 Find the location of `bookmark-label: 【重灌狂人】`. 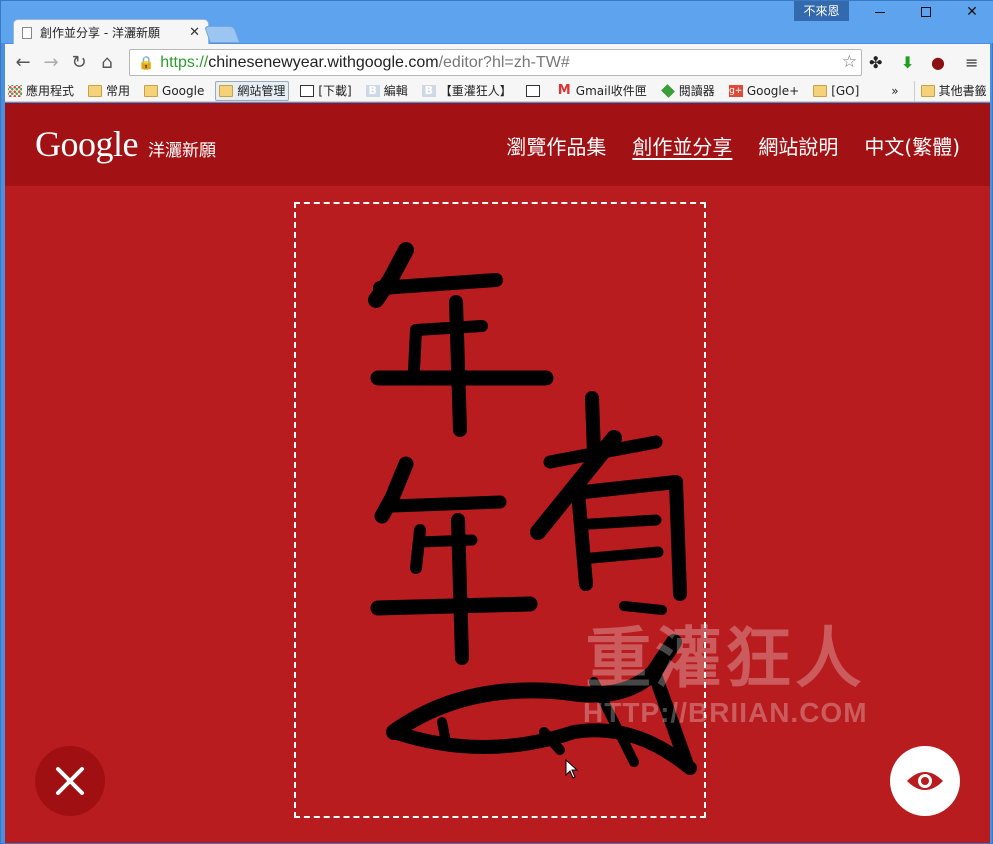

bookmark-label: 【重灌狂人】 is located at coordinates (475, 91).